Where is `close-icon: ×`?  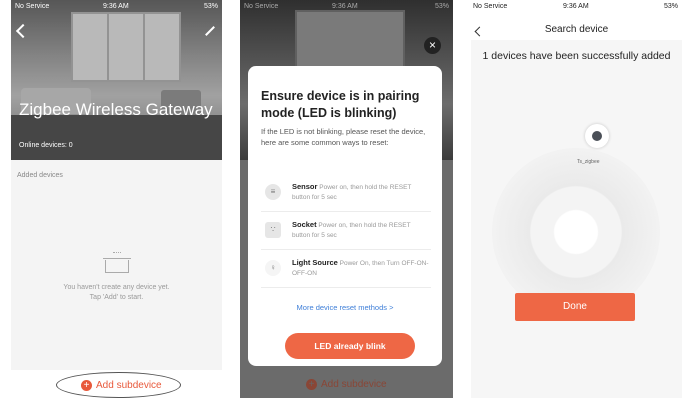 close-icon: × is located at coordinates (432, 45).